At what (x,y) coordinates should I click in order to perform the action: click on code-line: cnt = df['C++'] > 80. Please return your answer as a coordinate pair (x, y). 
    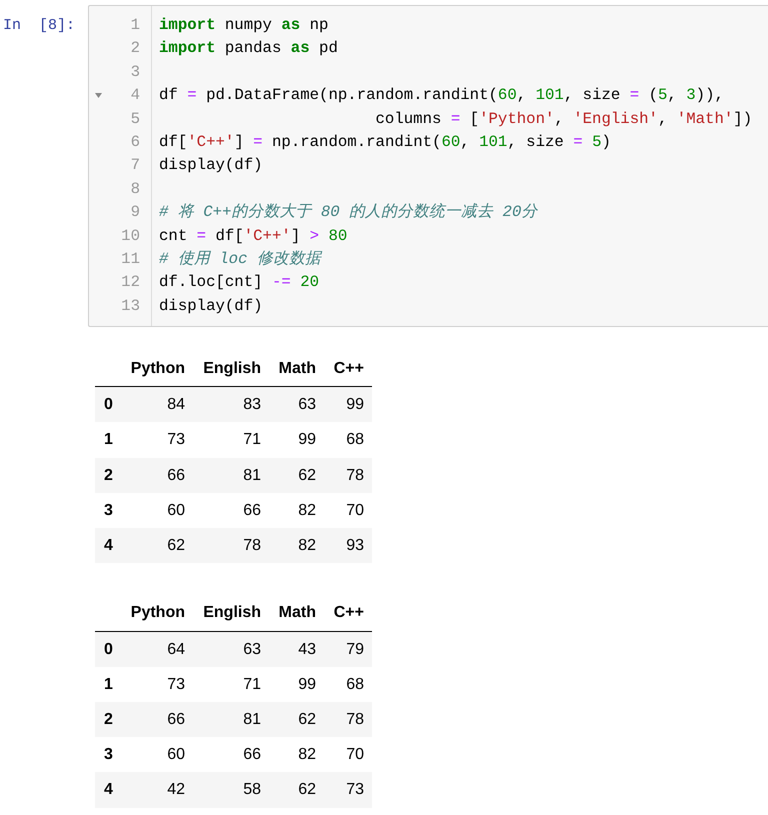
    Looking at the image, I should click on (253, 236).